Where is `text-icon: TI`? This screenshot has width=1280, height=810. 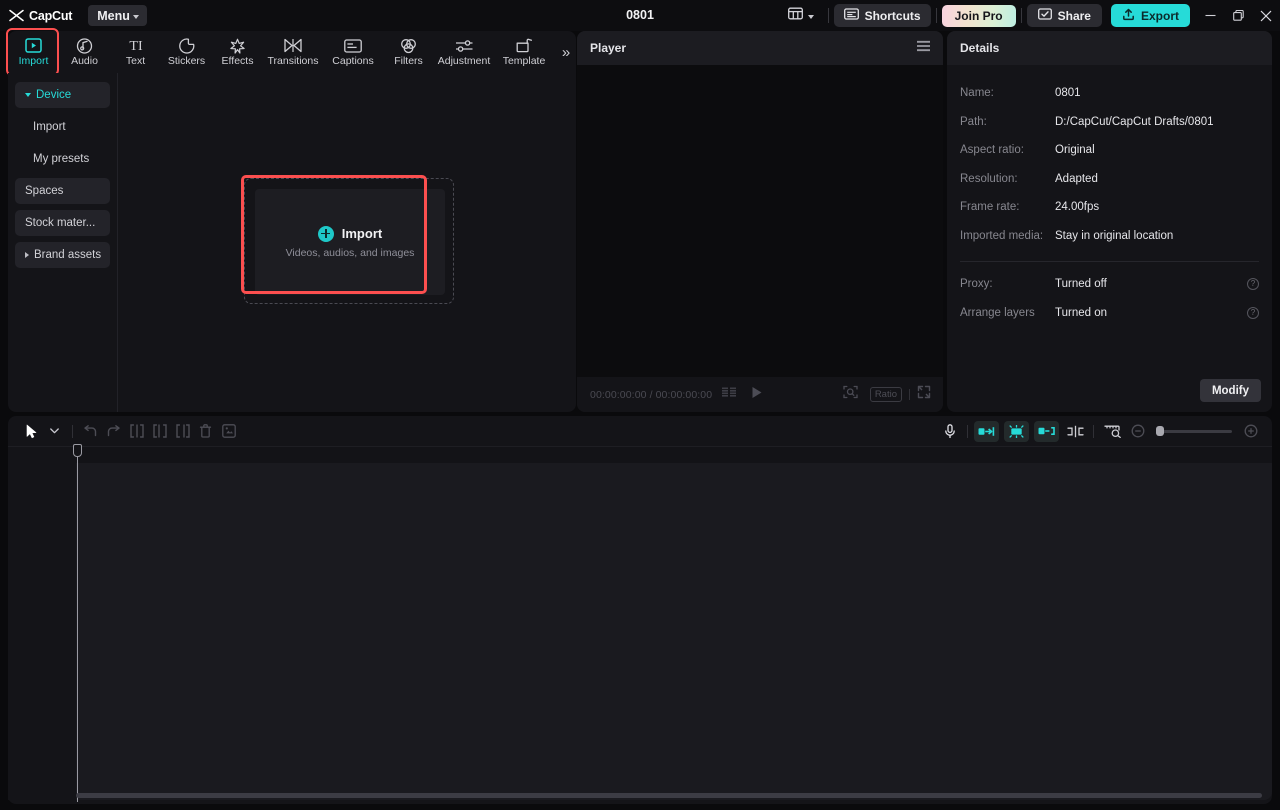
text-icon: TI is located at coordinates (136, 45).